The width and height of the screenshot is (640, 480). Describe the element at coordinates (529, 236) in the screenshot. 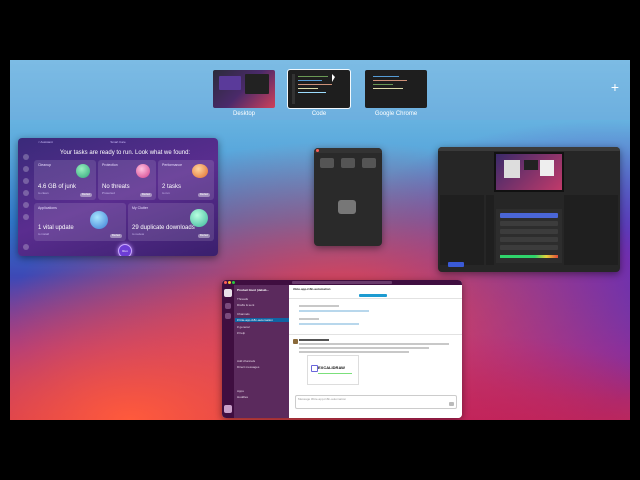

I see `controls-panel` at that location.